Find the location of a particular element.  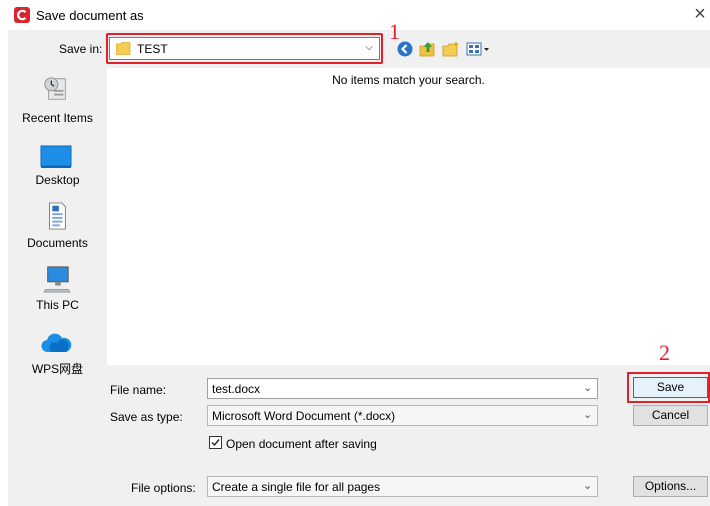

save-as-type-label: Save as type: is located at coordinates (146, 417).